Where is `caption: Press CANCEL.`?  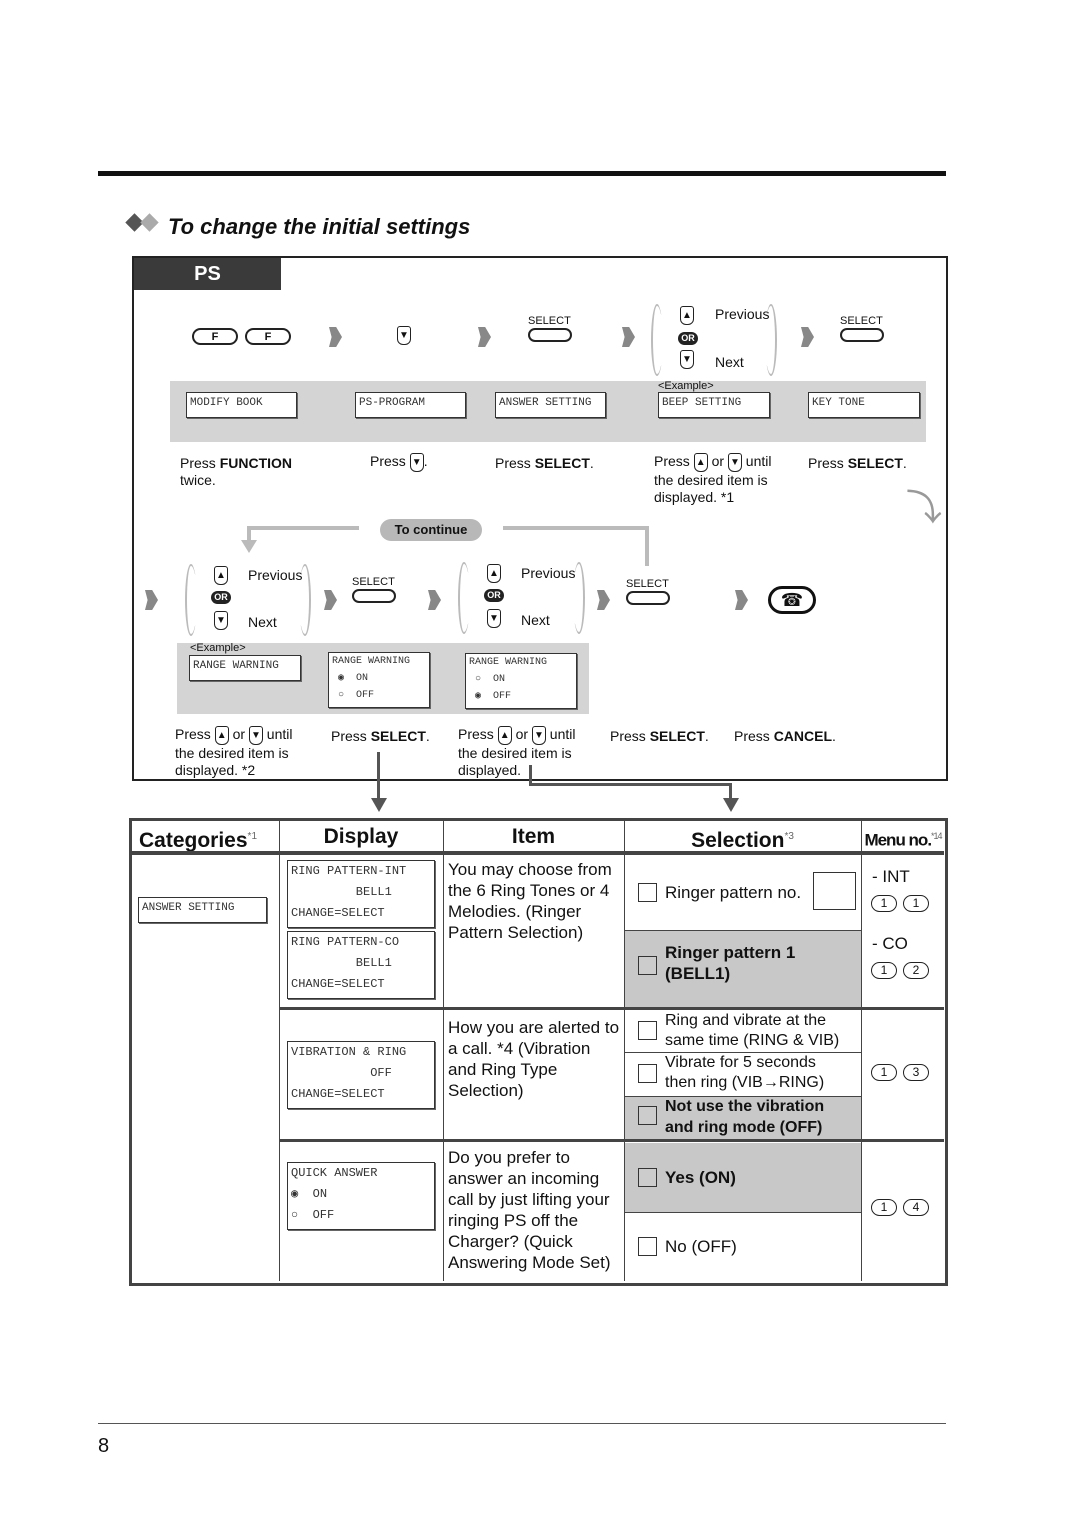
caption: Press CANCEL. is located at coordinates (785, 736).